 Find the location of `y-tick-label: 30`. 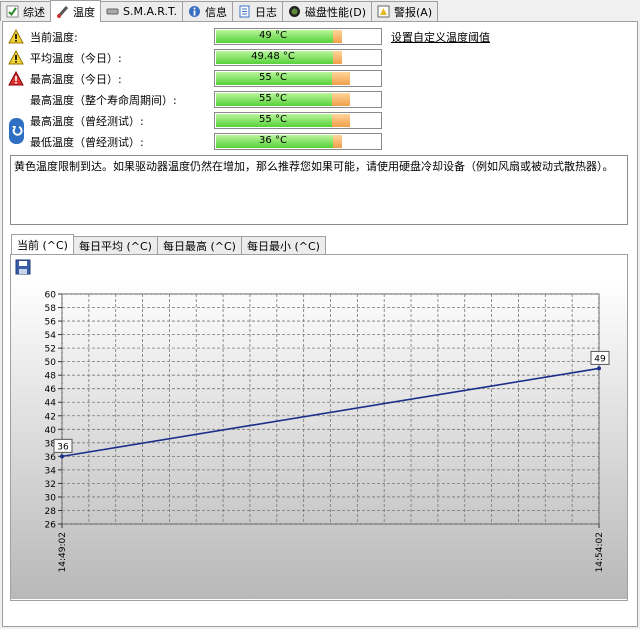

y-tick-label: 30 is located at coordinates (51, 498).